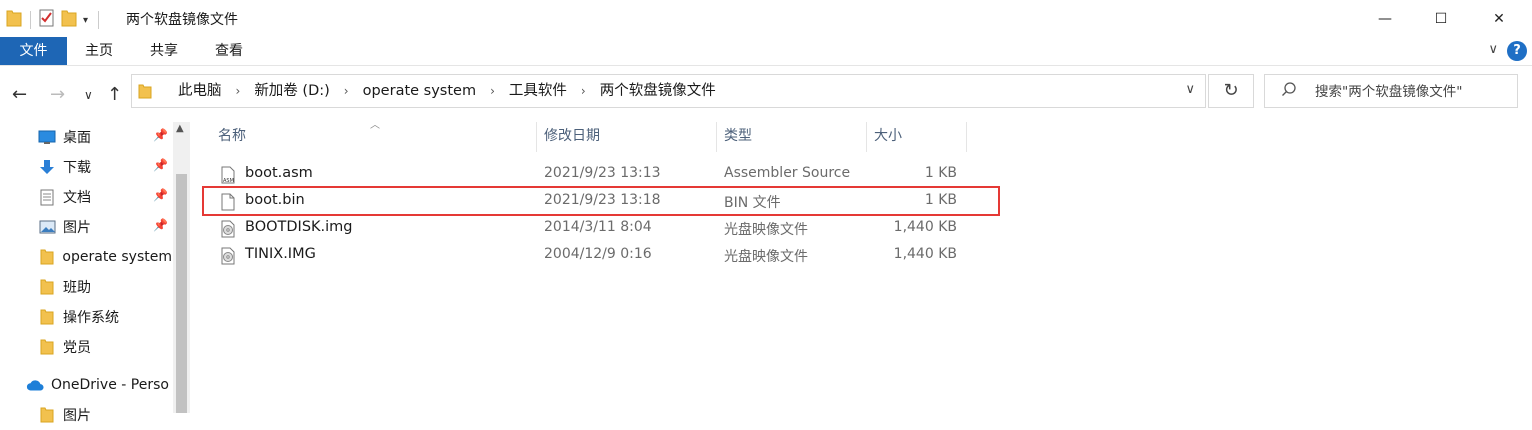 Image resolution: width=1532 pixels, height=430 pixels. Describe the element at coordinates (787, 173) in the screenshot. I see `file-type: Assembler Source` at that location.